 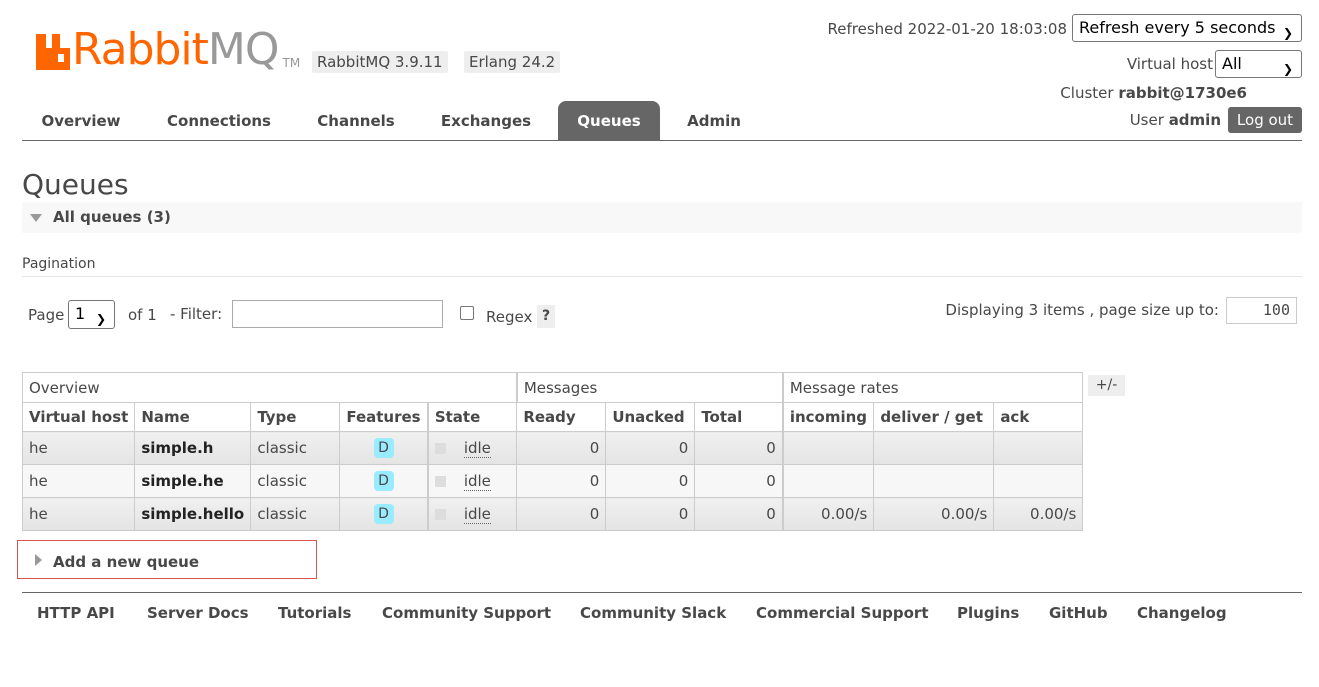 What do you see at coordinates (828, 417) in the screenshot?
I see `column-header-incoming: incoming` at bounding box center [828, 417].